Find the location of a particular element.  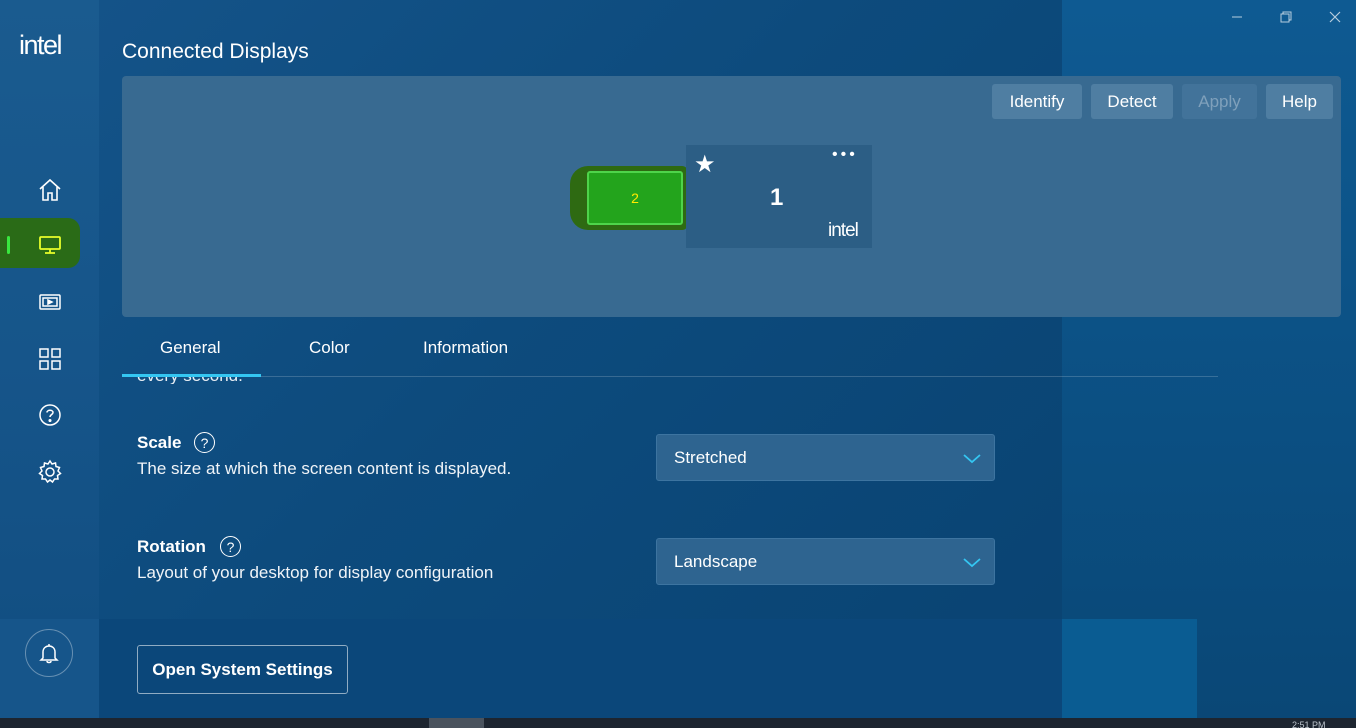

open-system-settings-button: Open System Settings is located at coordinates (242, 669).